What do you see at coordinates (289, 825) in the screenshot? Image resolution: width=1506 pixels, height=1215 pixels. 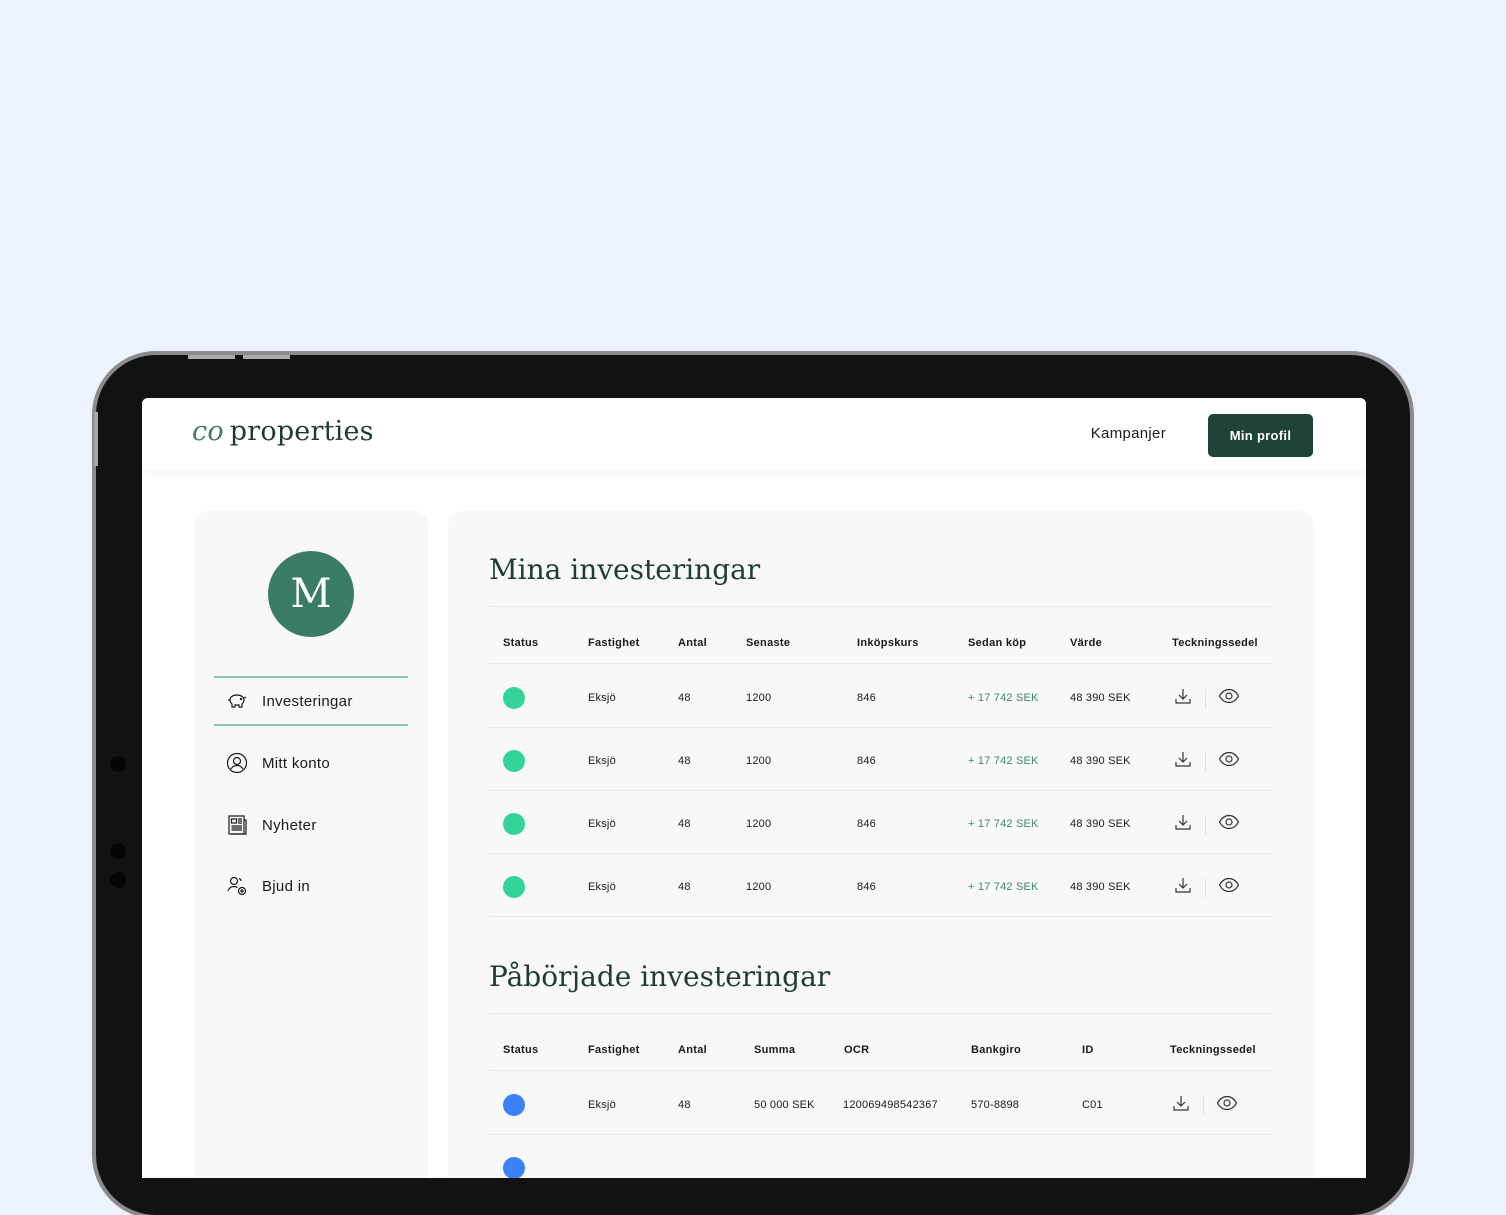 I see `sidebar-item-label: Nyheter` at bounding box center [289, 825].